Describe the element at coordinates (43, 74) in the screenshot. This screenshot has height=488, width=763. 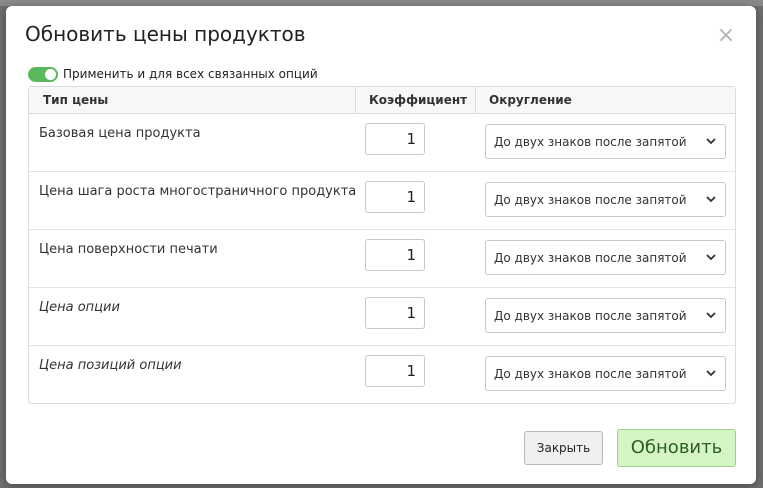
I see `apply-related-options-toggle` at that location.